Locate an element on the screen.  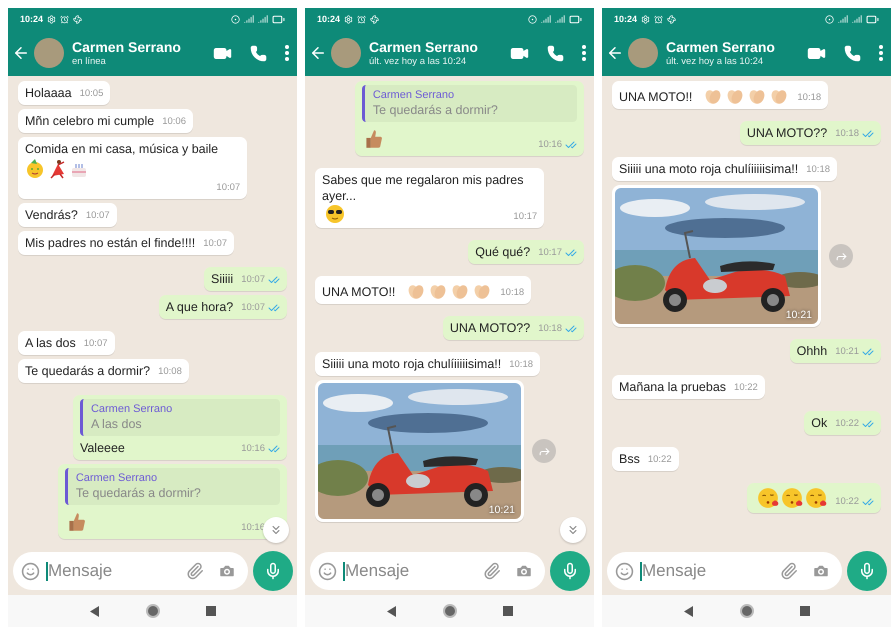
party-face-icon is located at coordinates (35, 169).